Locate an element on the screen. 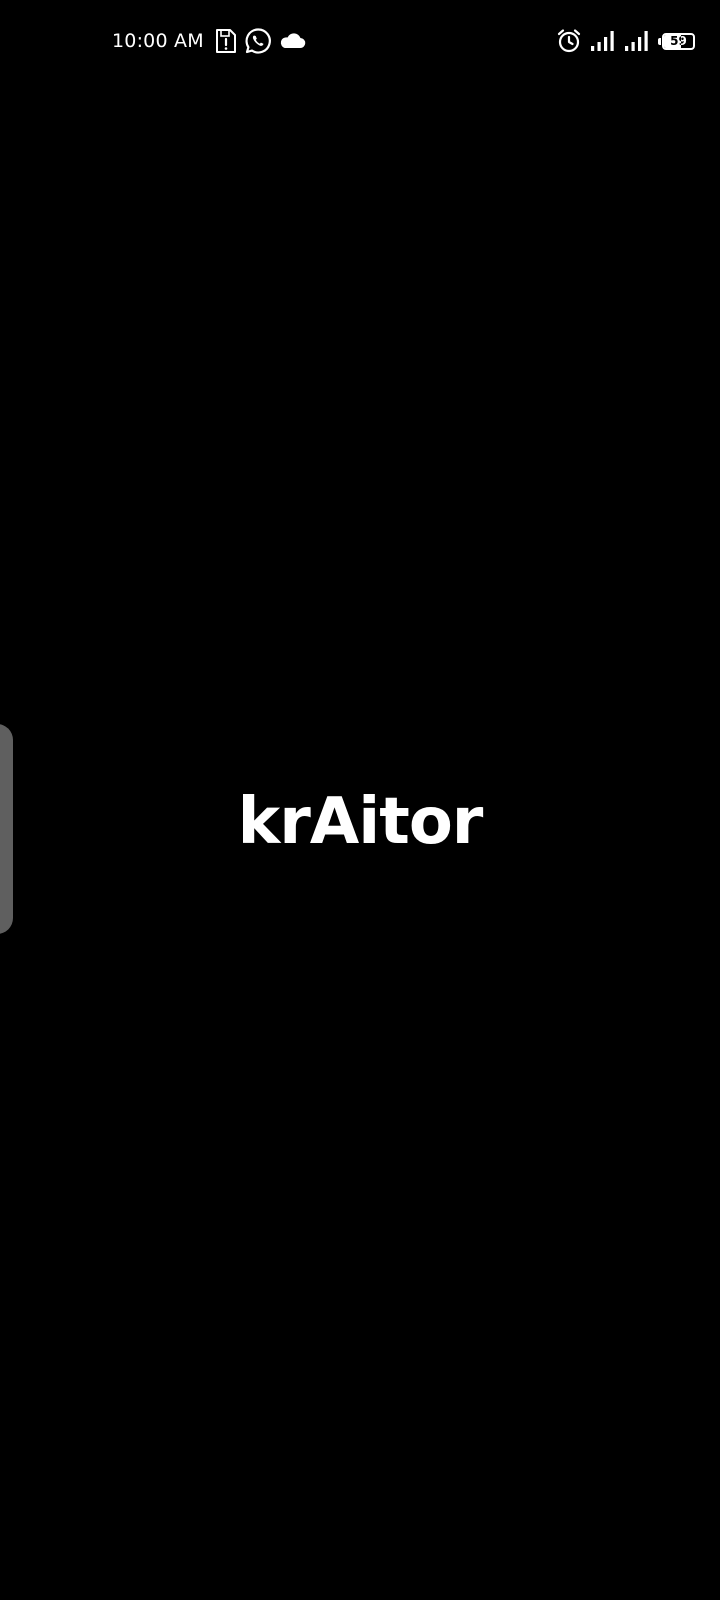  signal-sim1-icon is located at coordinates (603, 41).